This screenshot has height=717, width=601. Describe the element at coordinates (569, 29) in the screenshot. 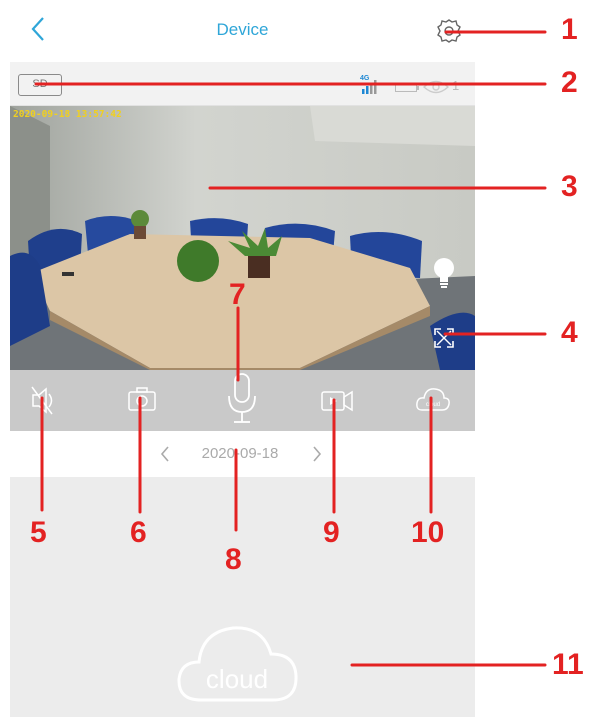

I see `annotation-1: 1` at that location.